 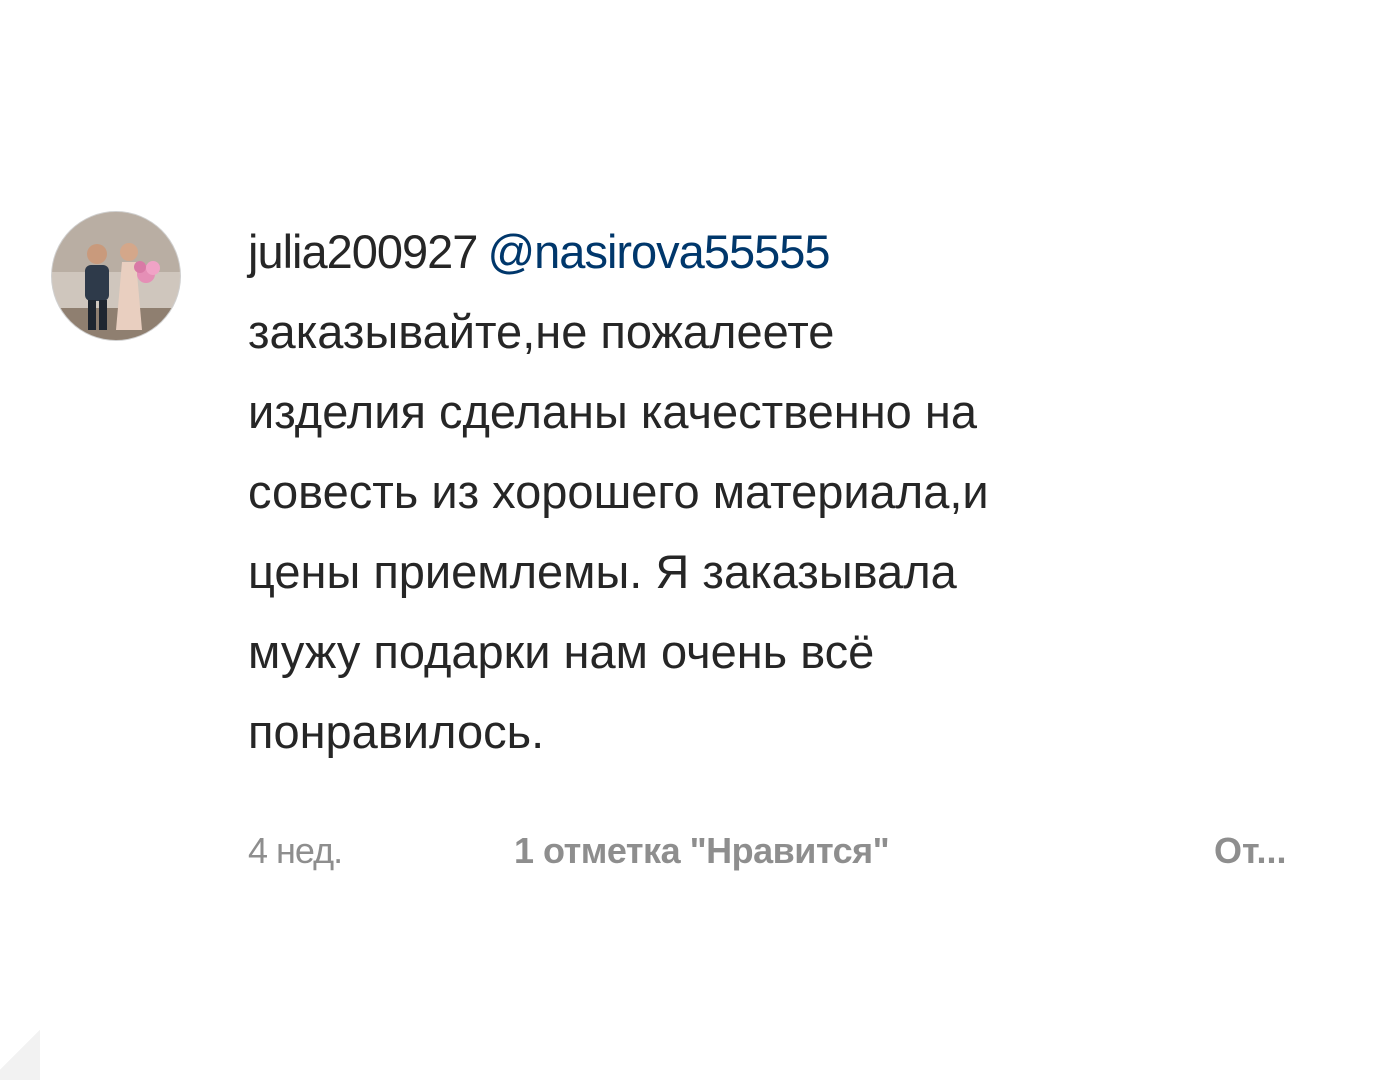 What do you see at coordinates (20, 1050) in the screenshot?
I see `page-corner-decoration` at bounding box center [20, 1050].